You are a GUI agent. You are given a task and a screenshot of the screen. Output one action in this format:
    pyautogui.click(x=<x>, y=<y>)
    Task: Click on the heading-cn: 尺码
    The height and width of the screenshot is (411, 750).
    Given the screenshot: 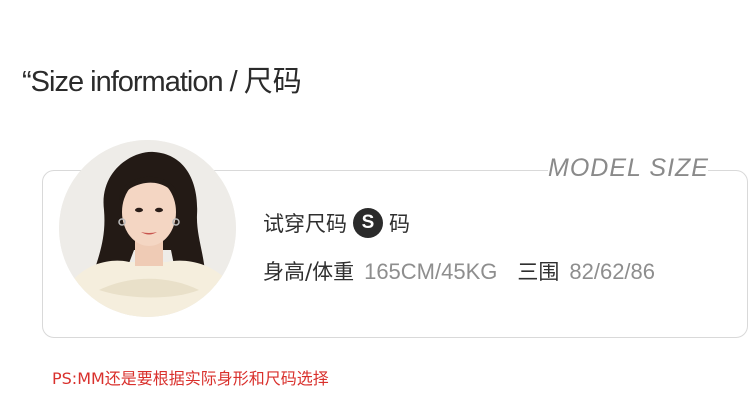 What is the action you would take?
    pyautogui.click(x=272, y=81)
    